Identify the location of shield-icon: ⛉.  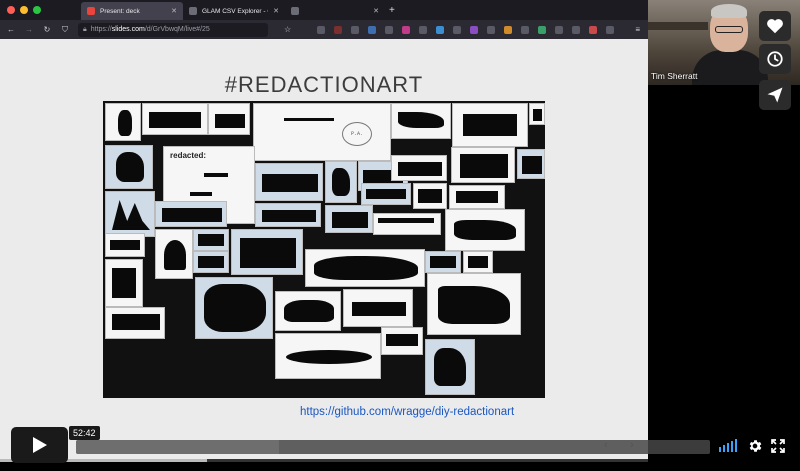
(65, 30).